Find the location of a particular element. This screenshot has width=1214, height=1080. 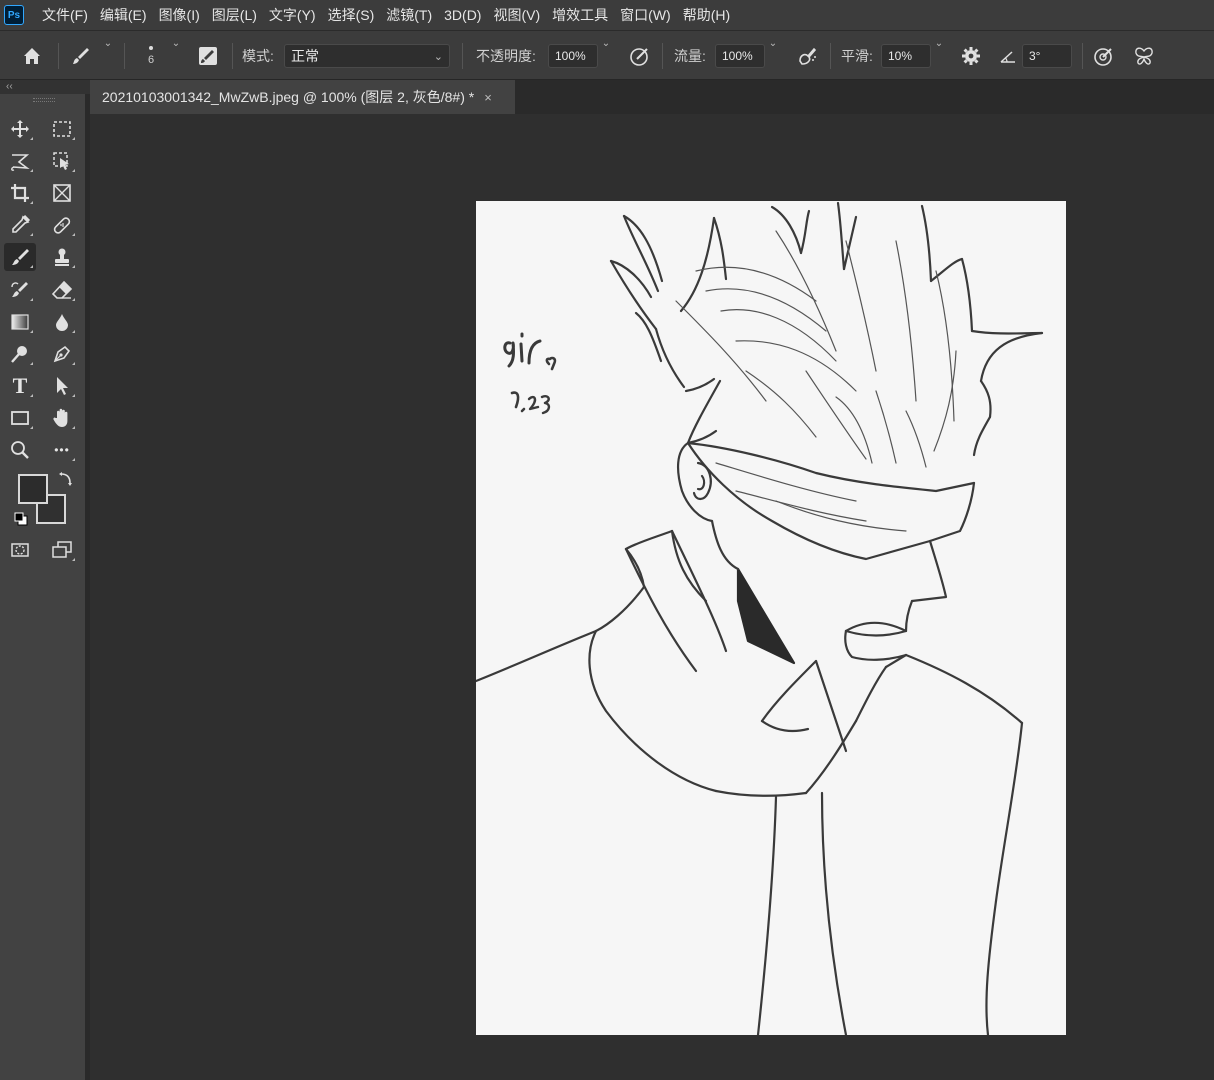

eyedropper-icon is located at coordinates (21, 223).